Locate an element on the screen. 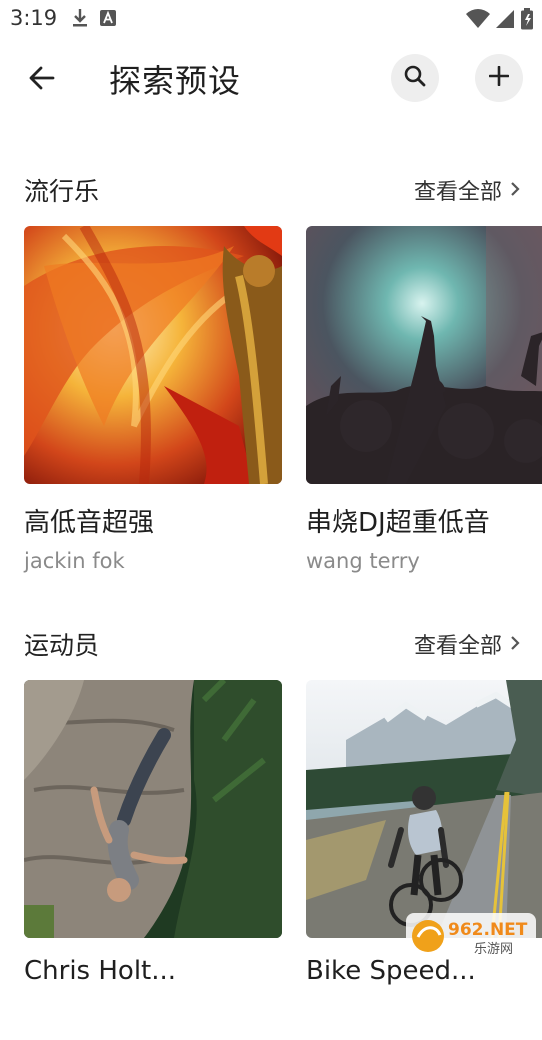 Image resolution: width=542 pixels, height=1040 pixels. arrow-left-icon is located at coordinates (42, 80).